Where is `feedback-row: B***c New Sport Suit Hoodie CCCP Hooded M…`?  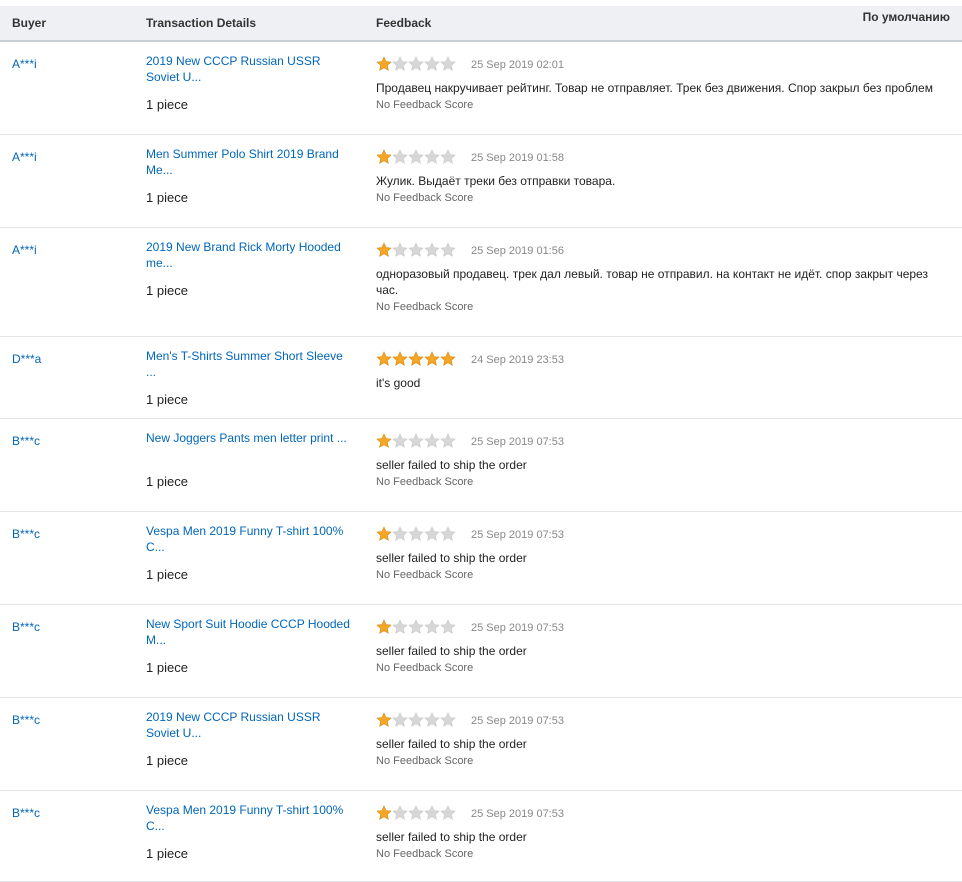
feedback-row: B***c New Sport Suit Hoodie CCCP Hooded M… is located at coordinates (481, 651).